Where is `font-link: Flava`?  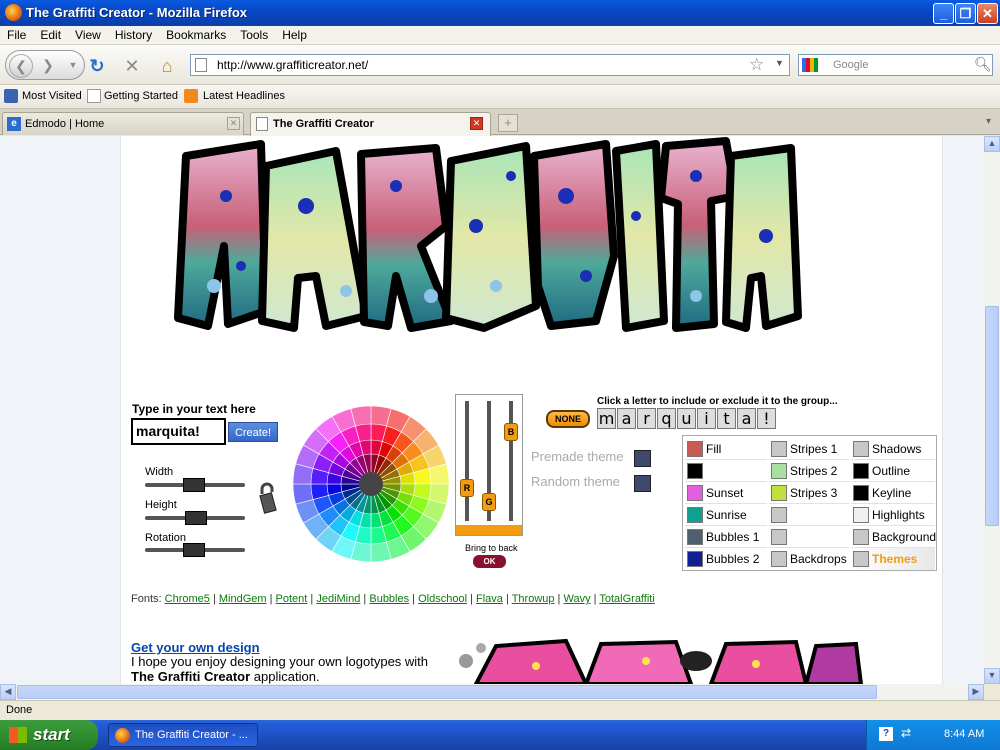 font-link: Flava is located at coordinates (489, 599).